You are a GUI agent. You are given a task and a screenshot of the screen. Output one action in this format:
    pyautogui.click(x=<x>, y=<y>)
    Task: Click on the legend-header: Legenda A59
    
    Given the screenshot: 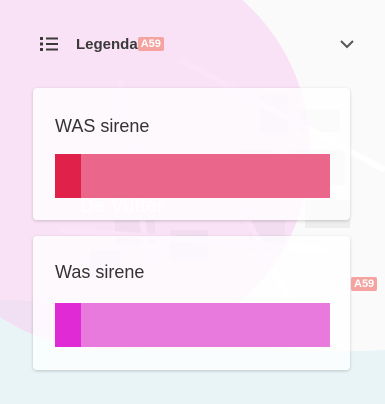 What is the action you would take?
    pyautogui.click(x=102, y=44)
    